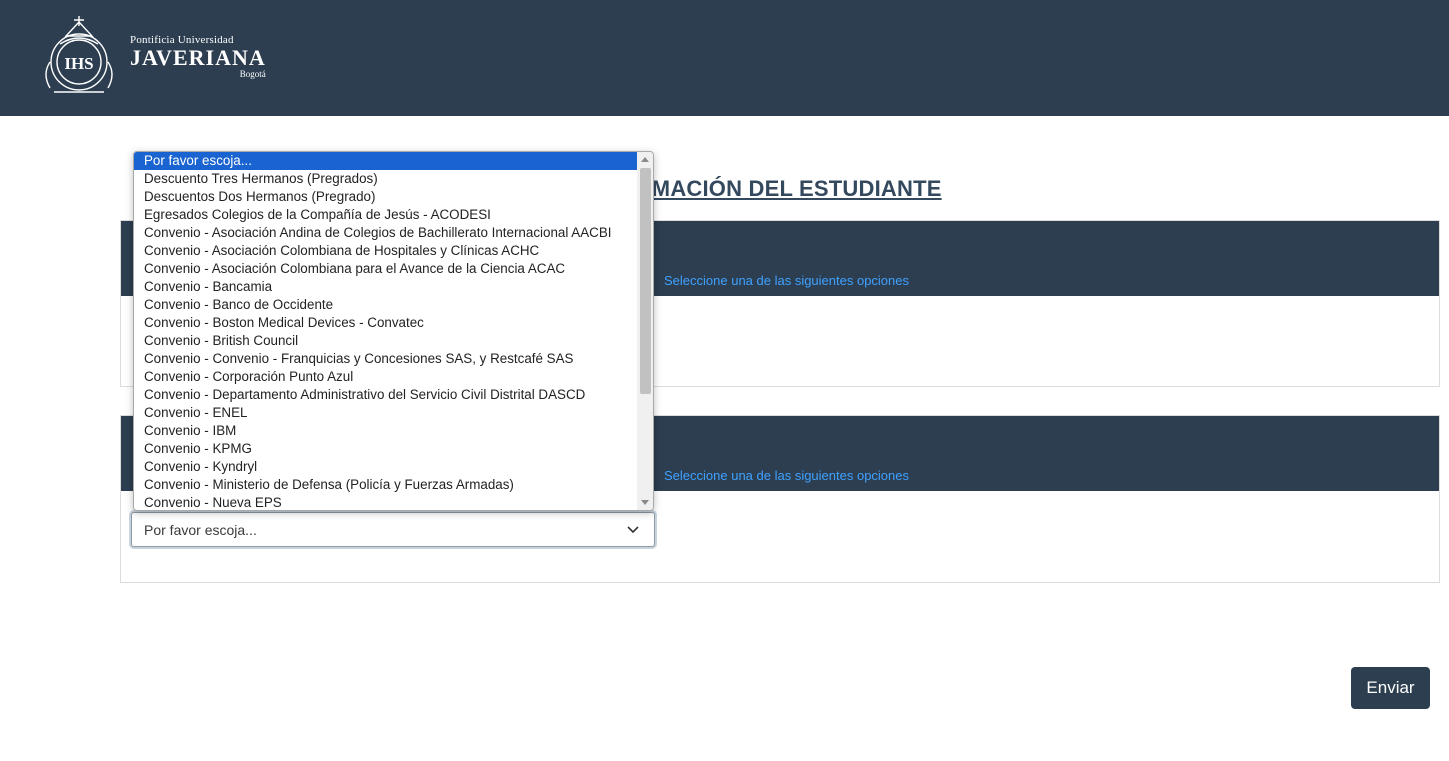 Image resolution: width=1449 pixels, height=761 pixels. Describe the element at coordinates (645, 281) in the screenshot. I see `scrollbar-thumb` at that location.